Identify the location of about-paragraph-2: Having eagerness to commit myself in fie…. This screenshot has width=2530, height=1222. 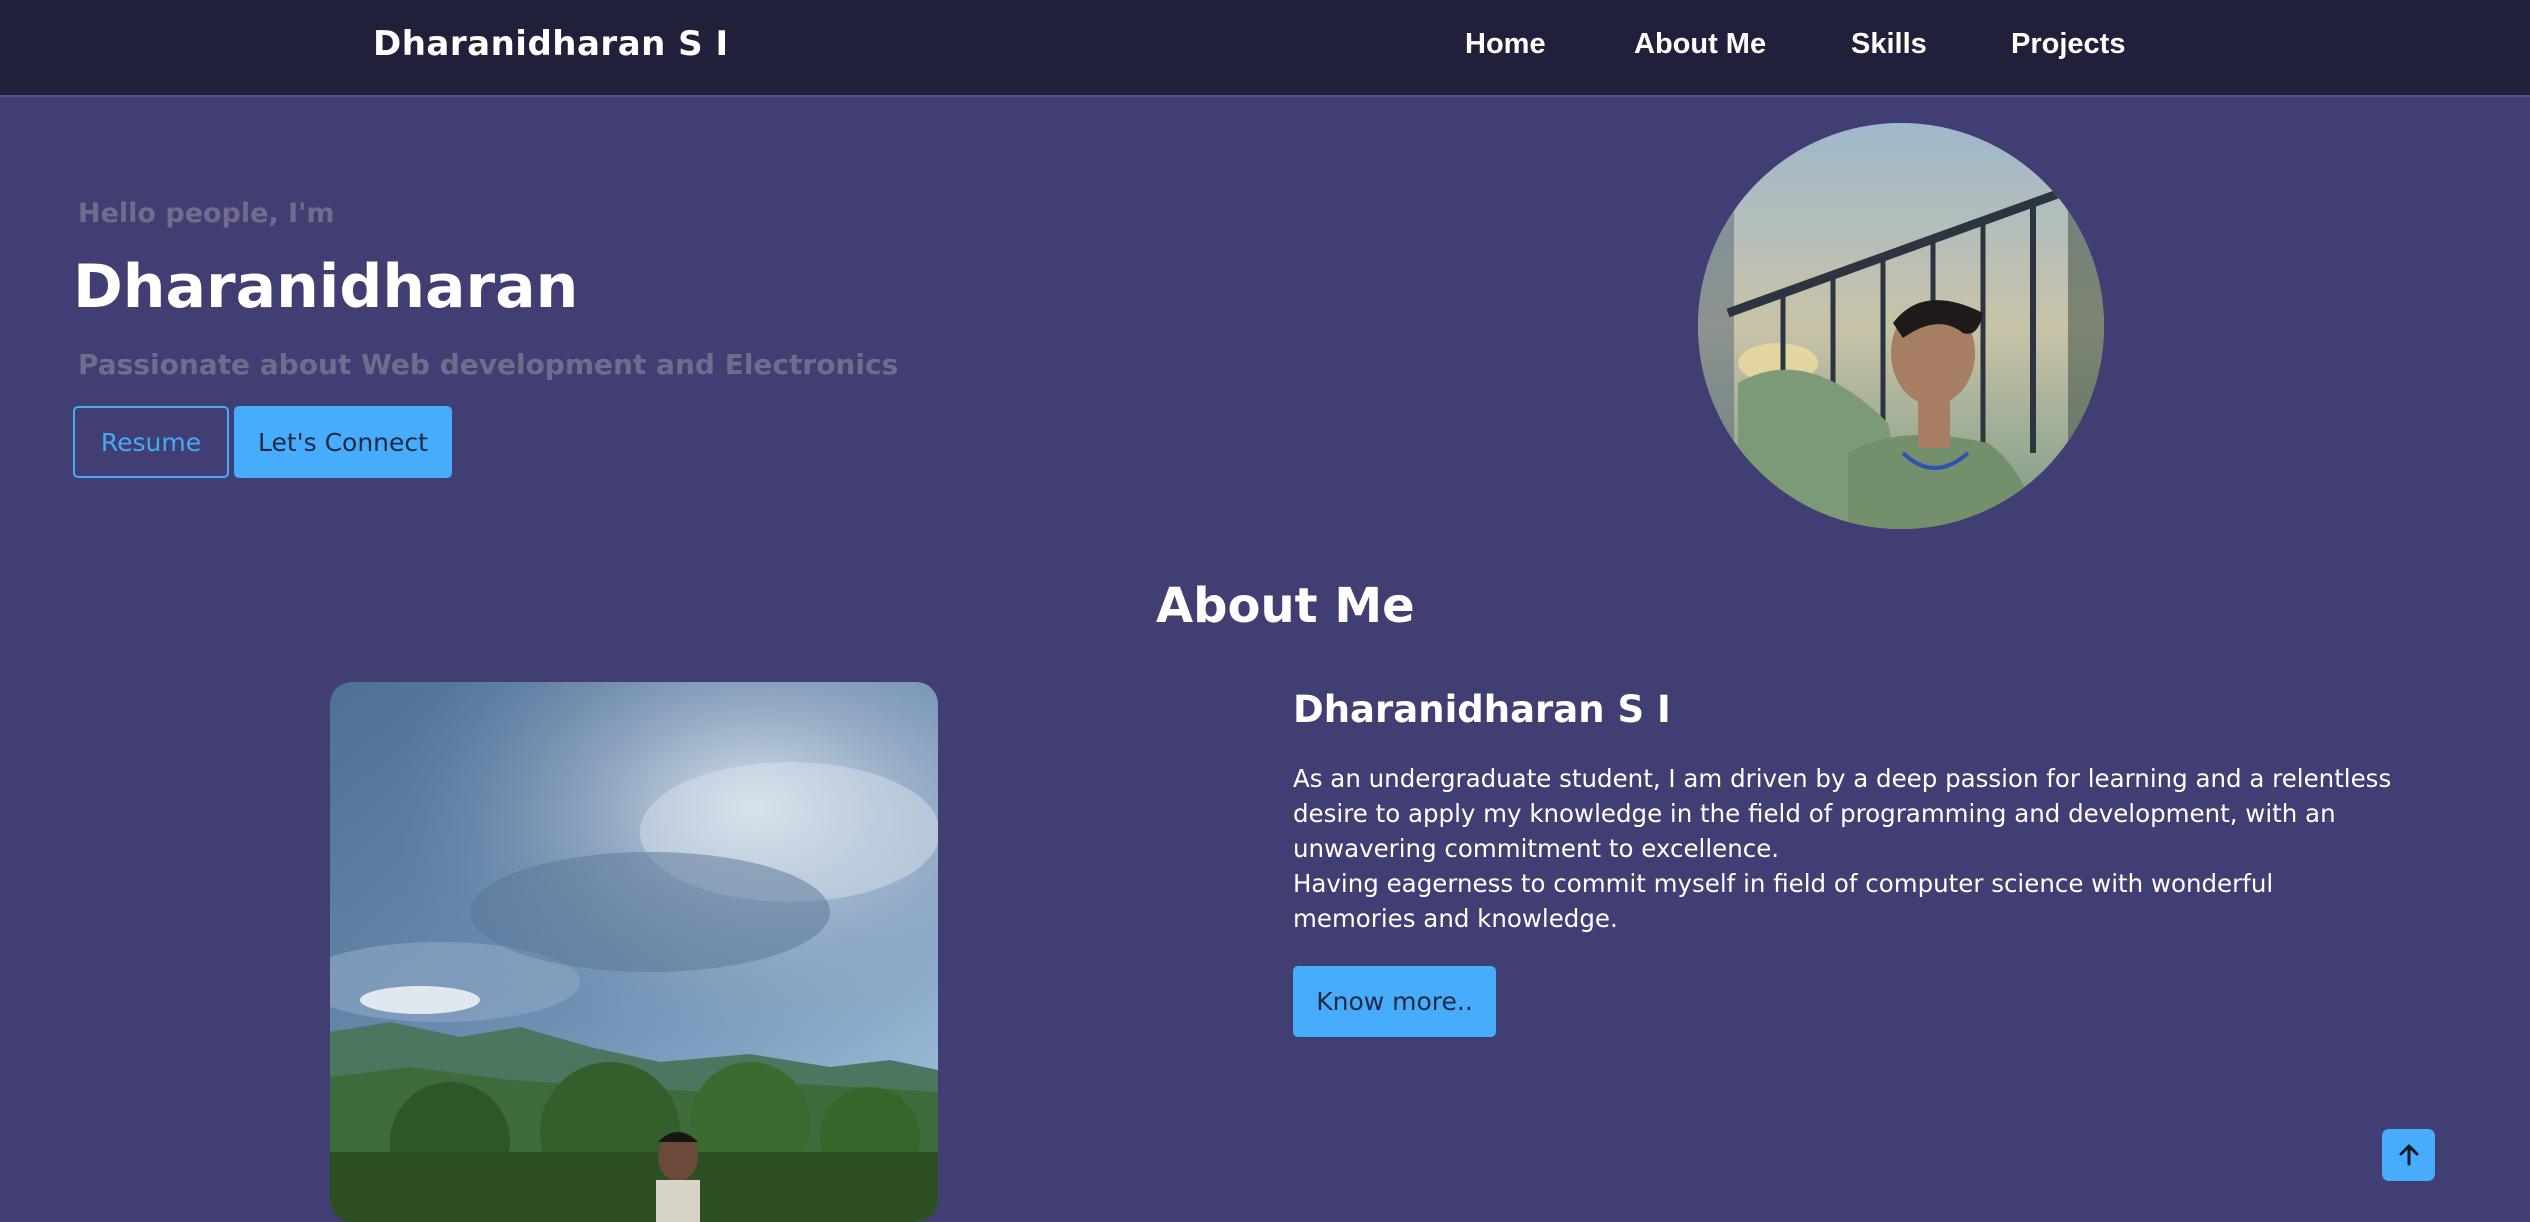
(1783, 901).